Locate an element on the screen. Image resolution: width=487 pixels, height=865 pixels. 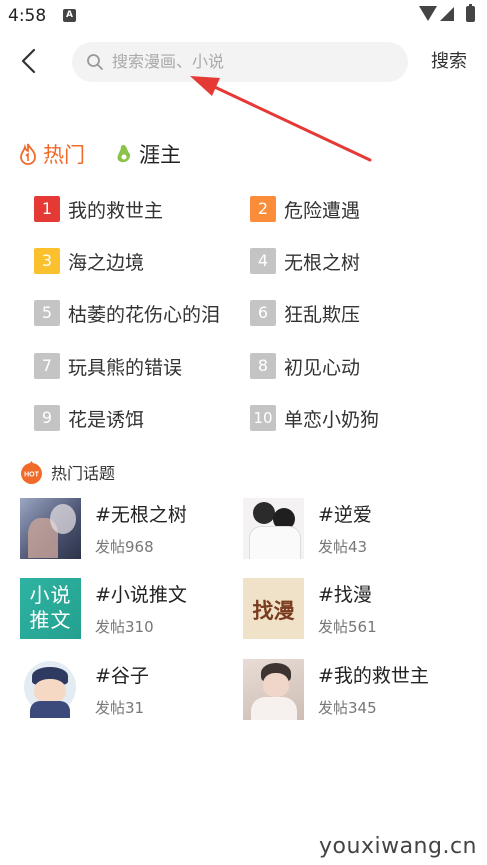
topic-post-count: 发帖561 is located at coordinates (347, 627).